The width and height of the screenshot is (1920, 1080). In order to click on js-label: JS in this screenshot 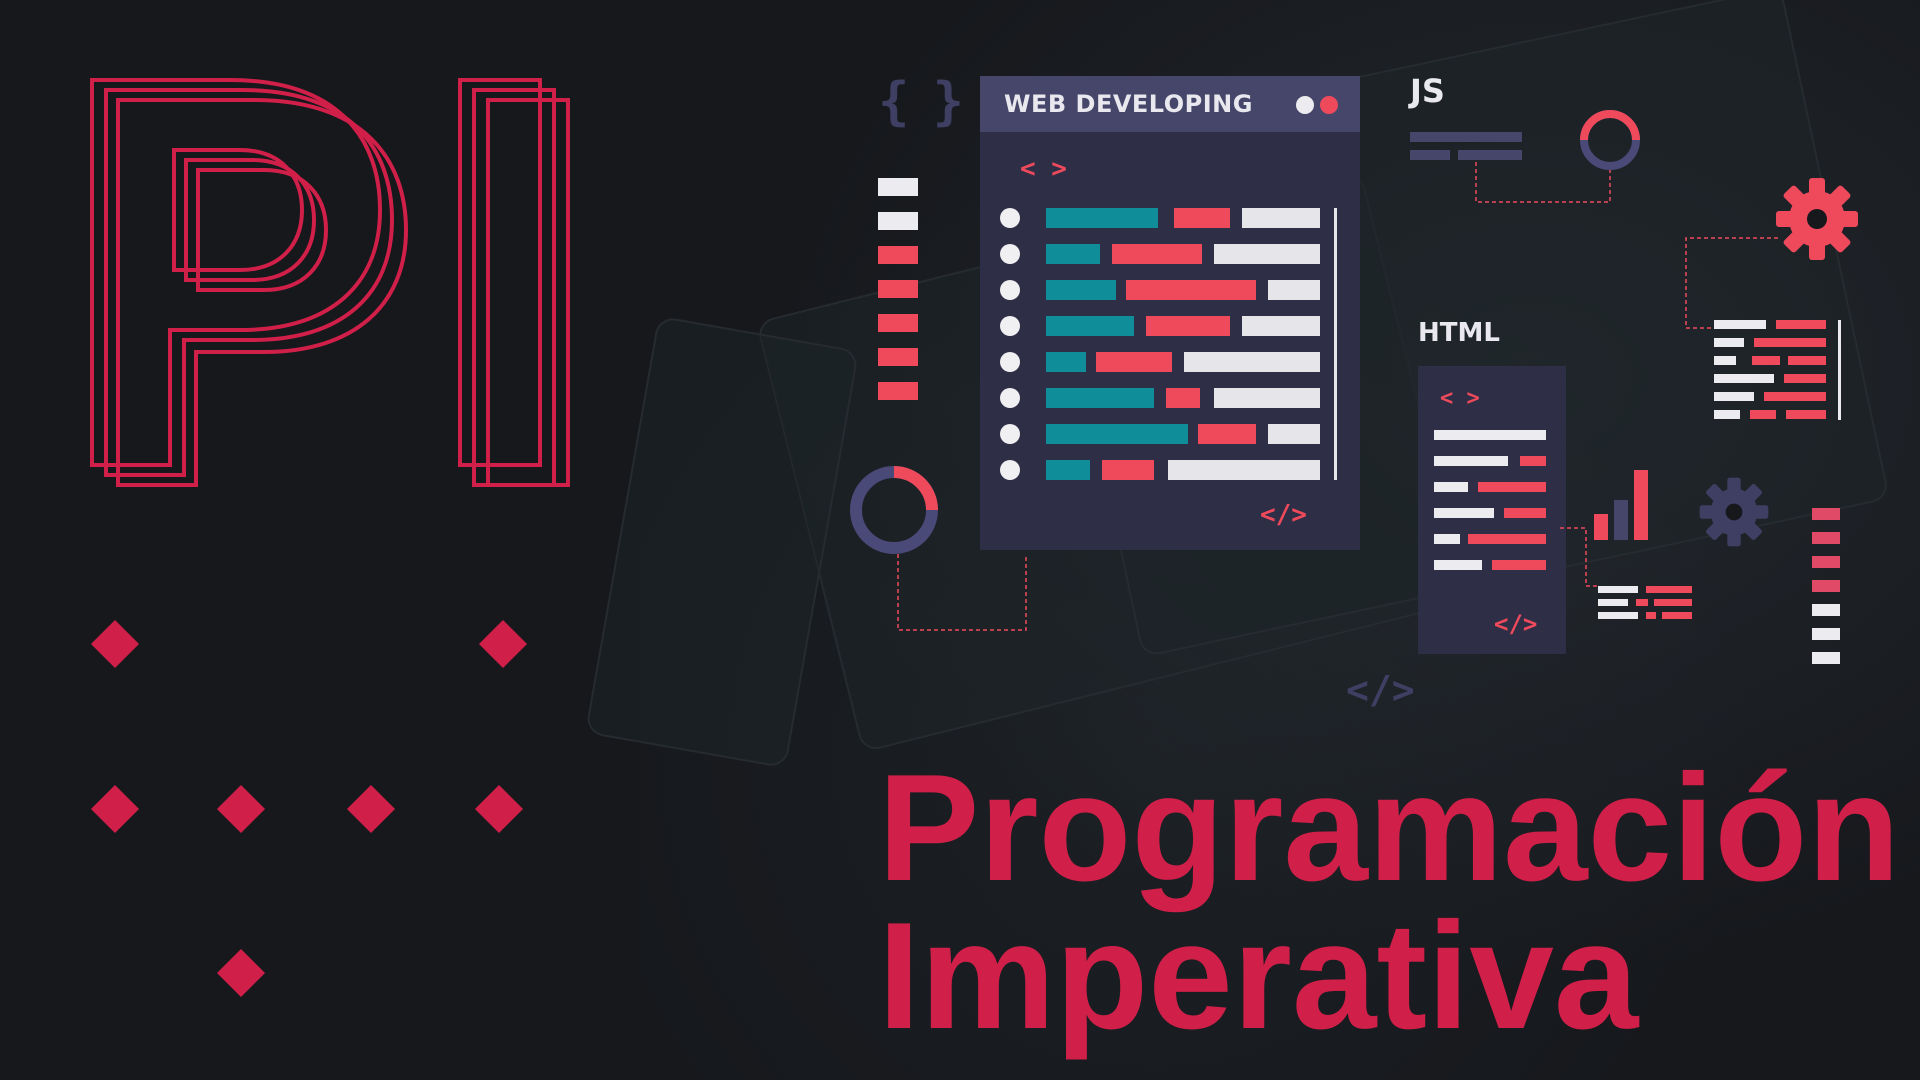, I will do `click(1427, 91)`.